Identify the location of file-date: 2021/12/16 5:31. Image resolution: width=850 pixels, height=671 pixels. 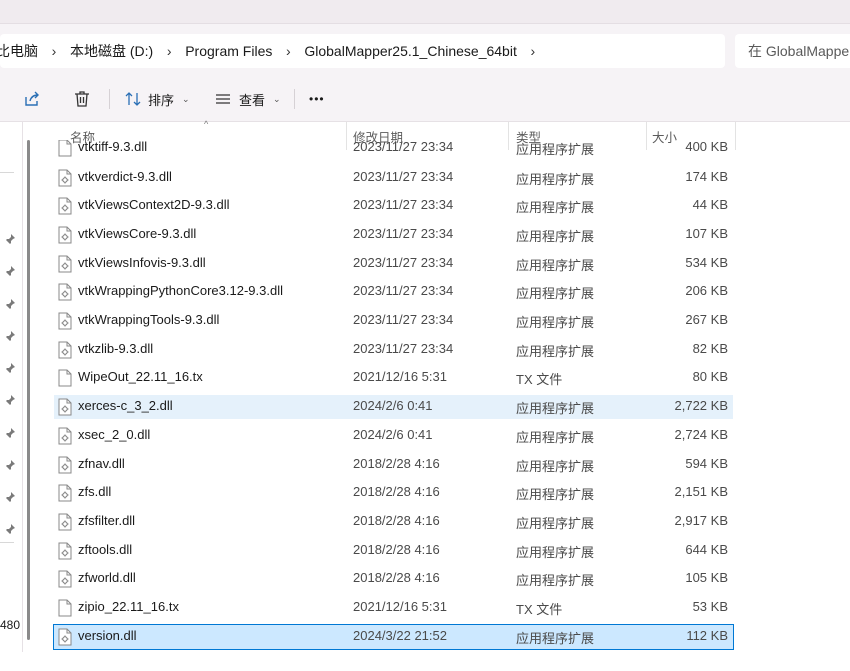
(400, 377).